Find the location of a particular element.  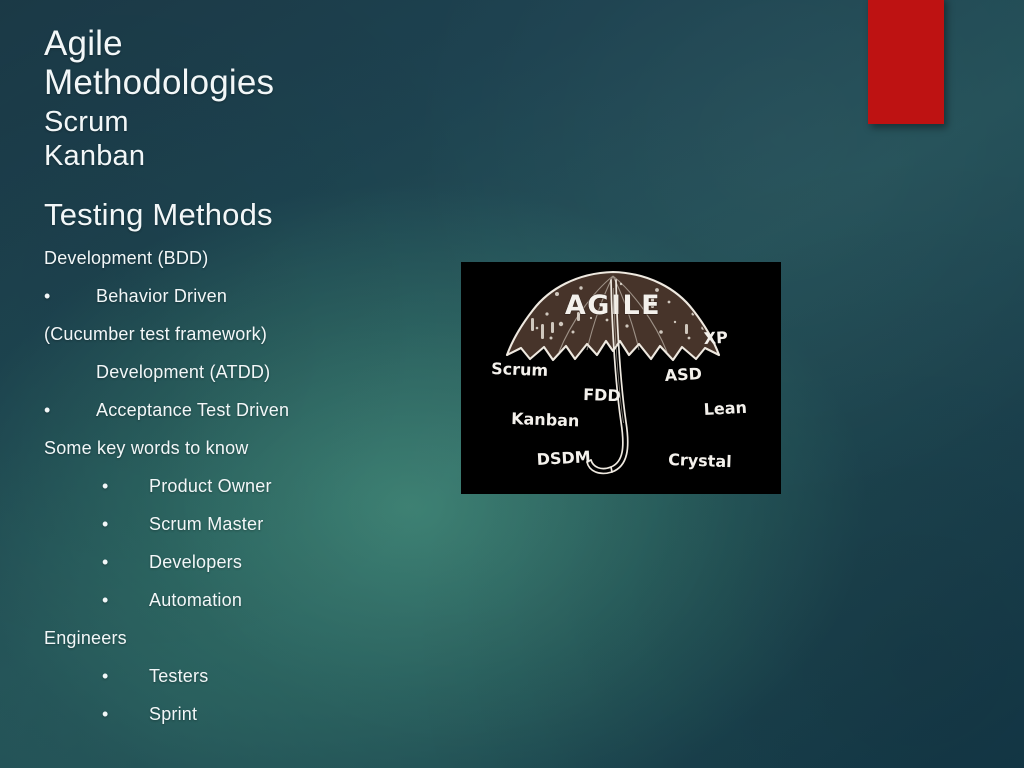

section-heading-testing-methods: Testing Methods is located at coordinates (158, 214).